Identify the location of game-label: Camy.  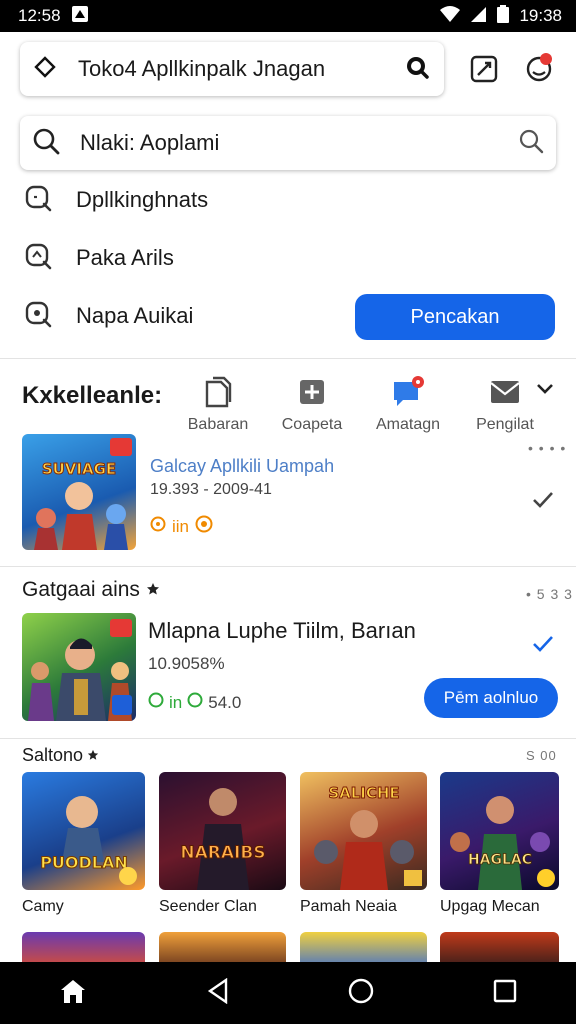
(43, 907).